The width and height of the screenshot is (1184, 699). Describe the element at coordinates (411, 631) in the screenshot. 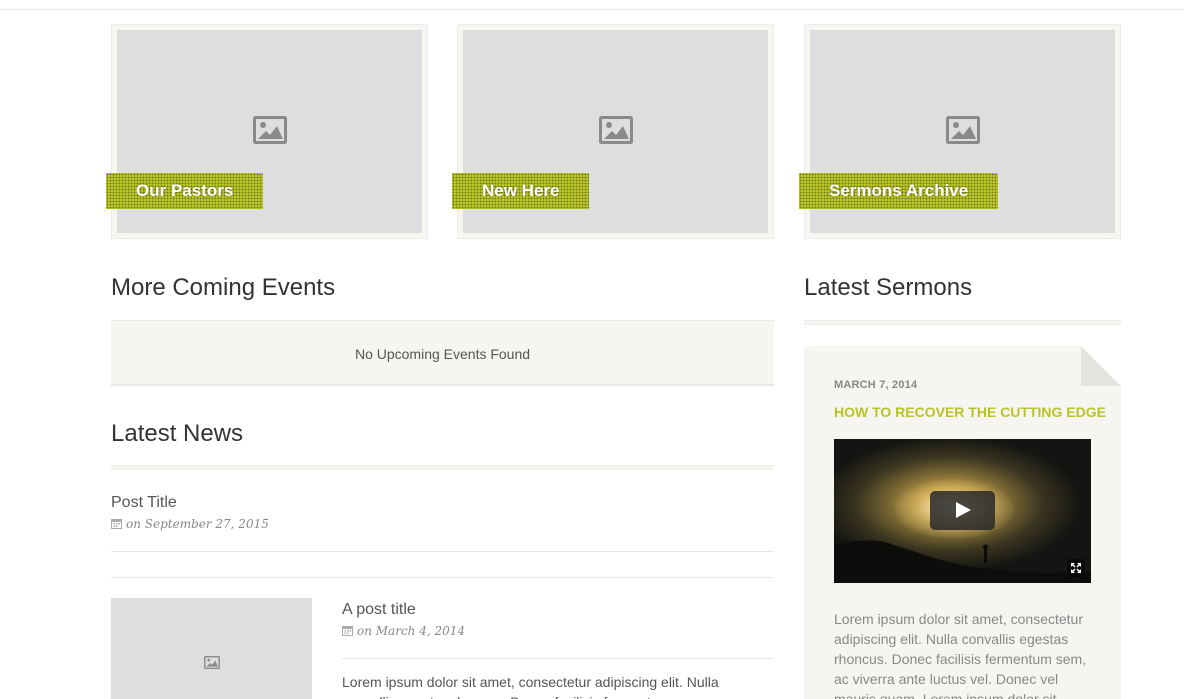

I see `post-date: on March 4, 2014` at that location.